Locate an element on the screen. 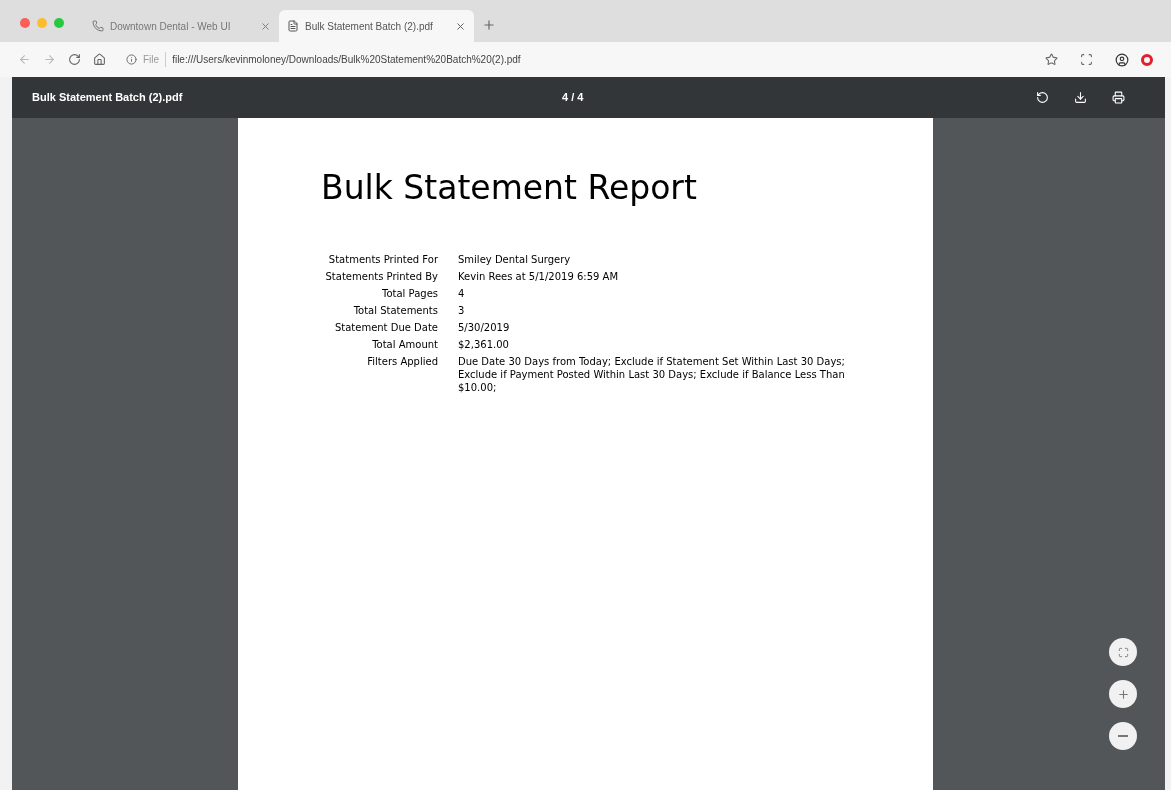 The width and height of the screenshot is (1171, 790). home-icon is located at coordinates (99, 59).